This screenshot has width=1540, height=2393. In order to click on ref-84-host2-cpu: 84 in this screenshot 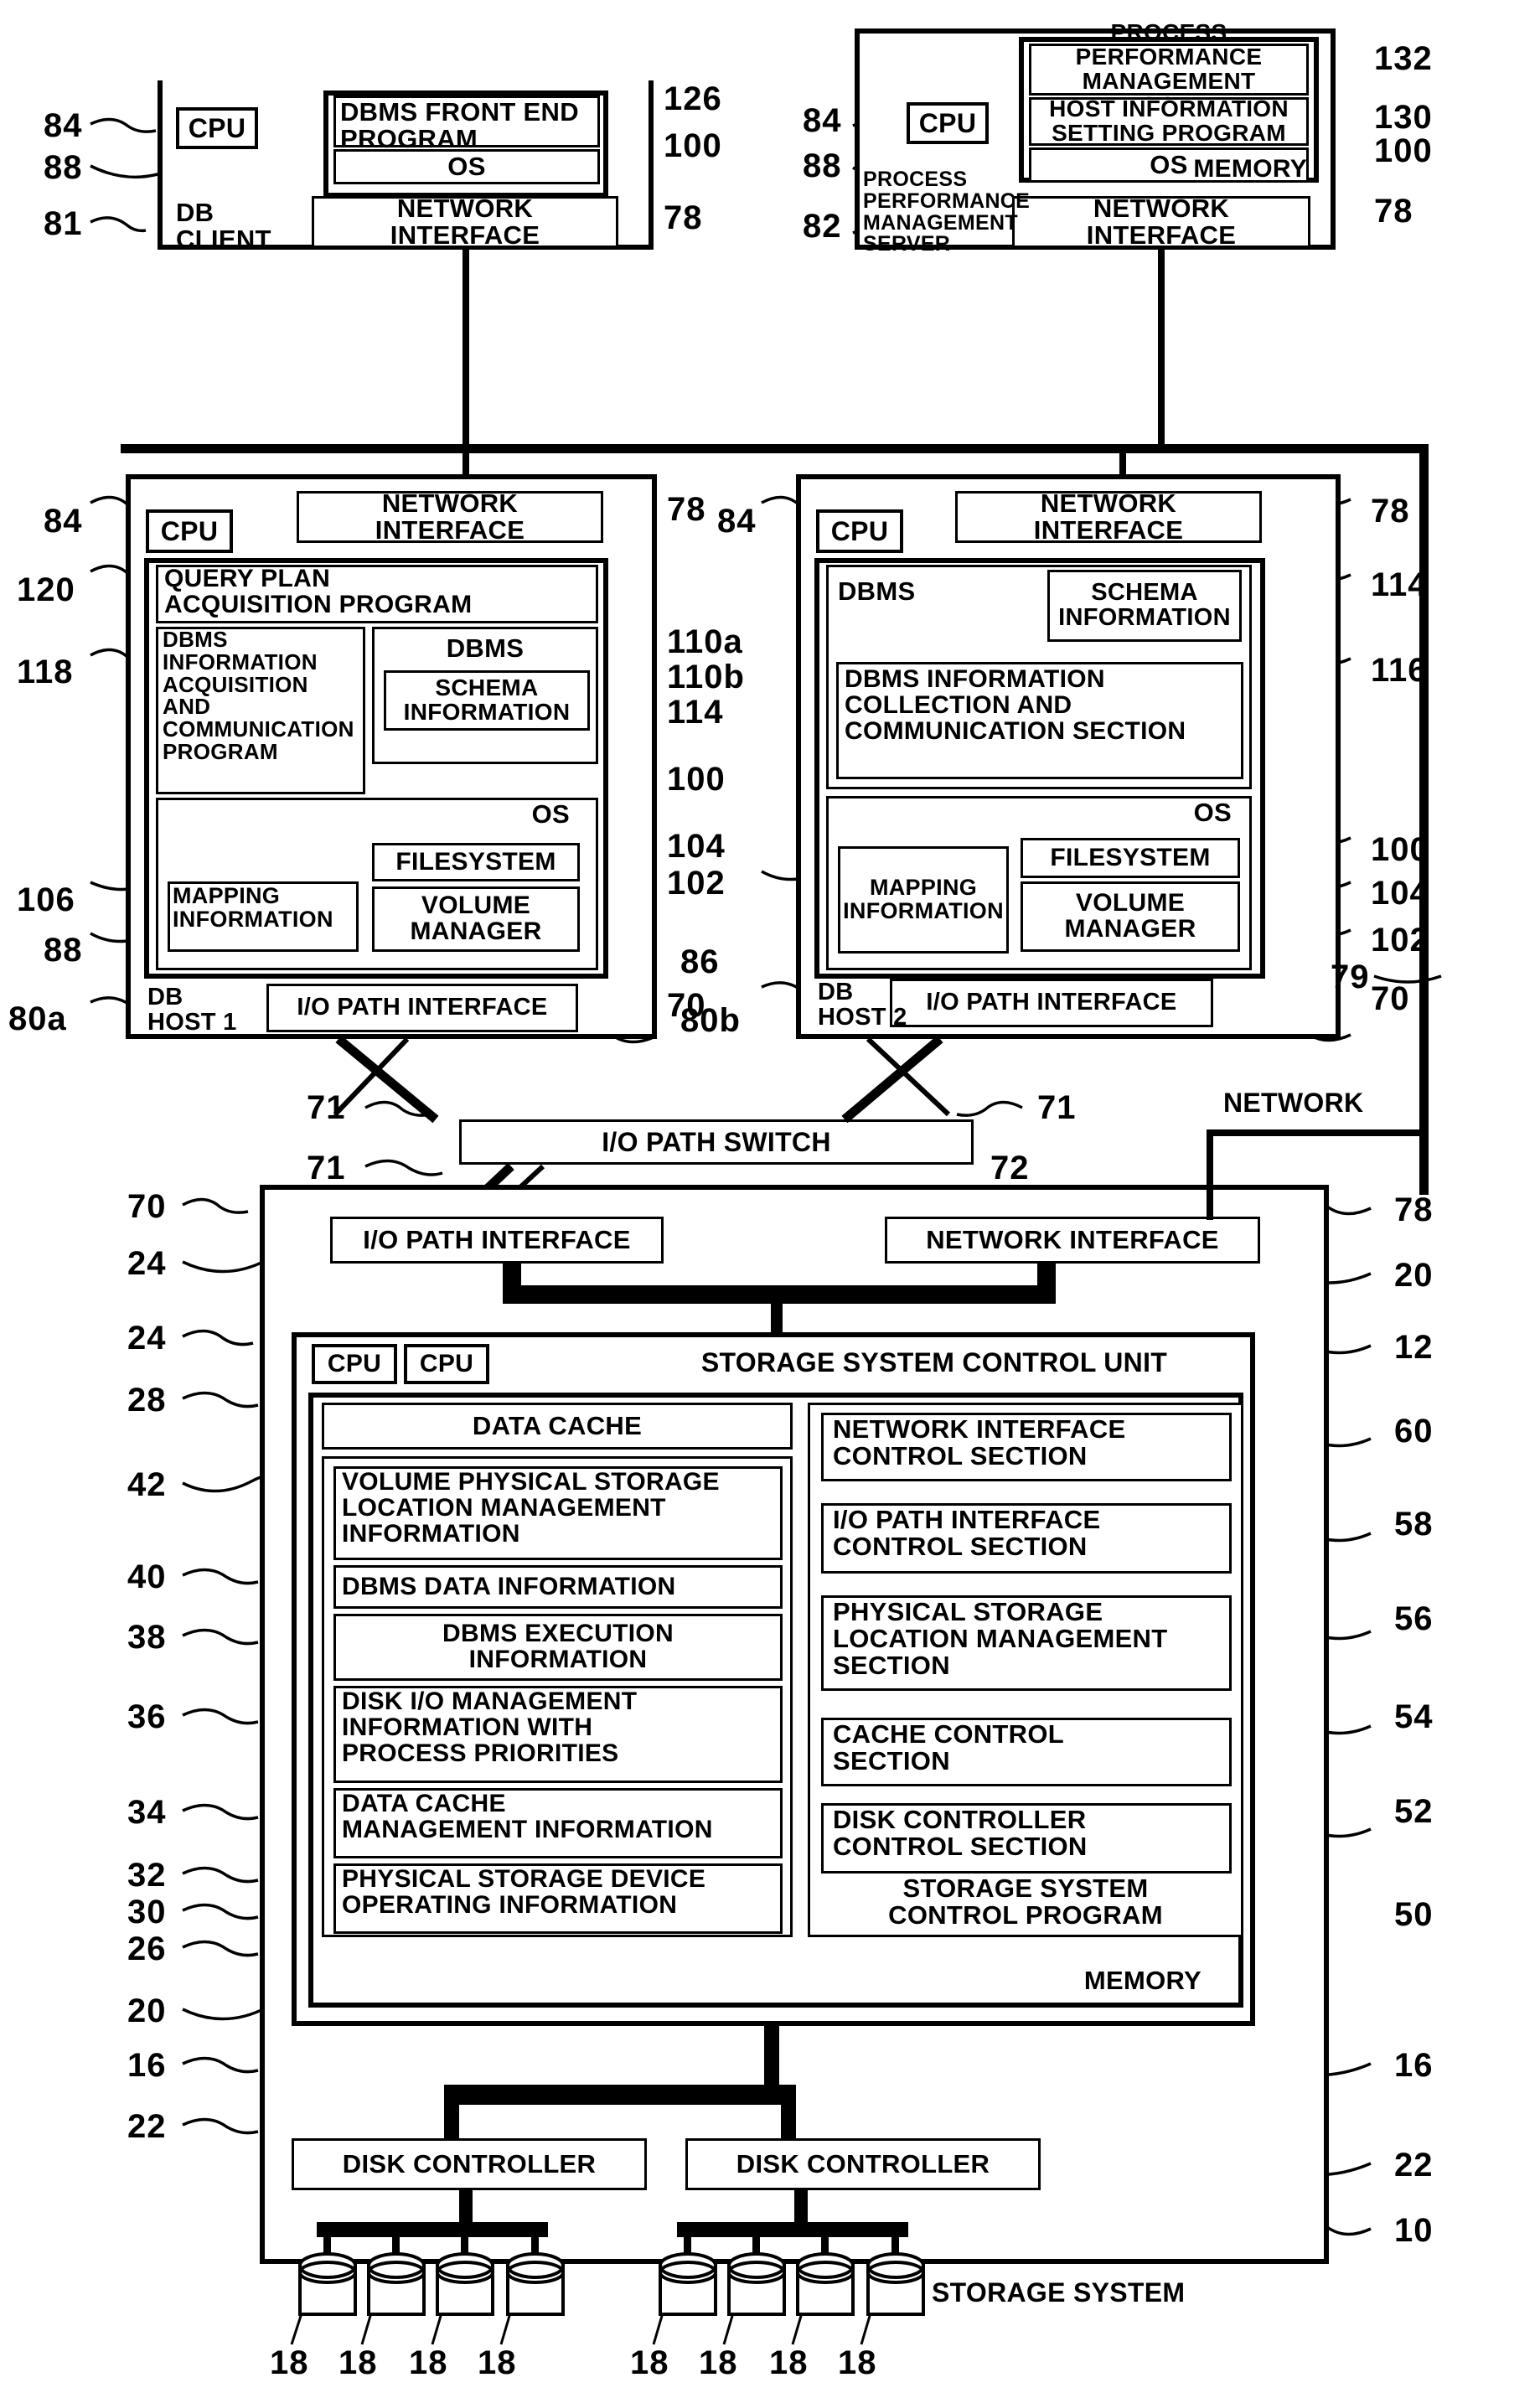, I will do `click(737, 522)`.